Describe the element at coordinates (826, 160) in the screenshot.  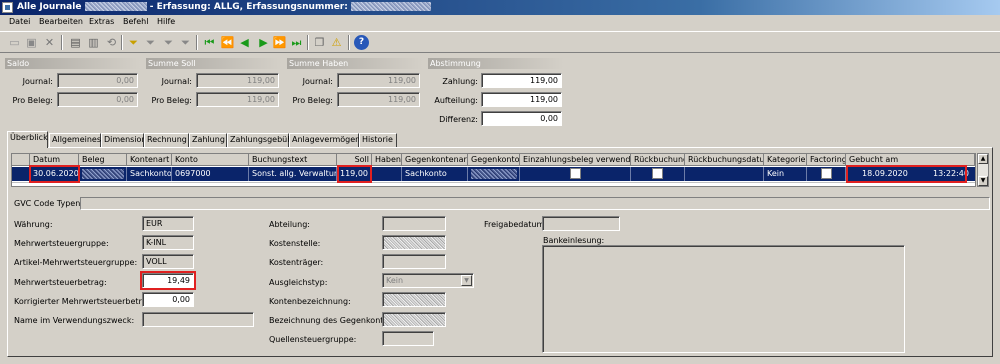
I see `column-header-factoring: Factoring` at that location.